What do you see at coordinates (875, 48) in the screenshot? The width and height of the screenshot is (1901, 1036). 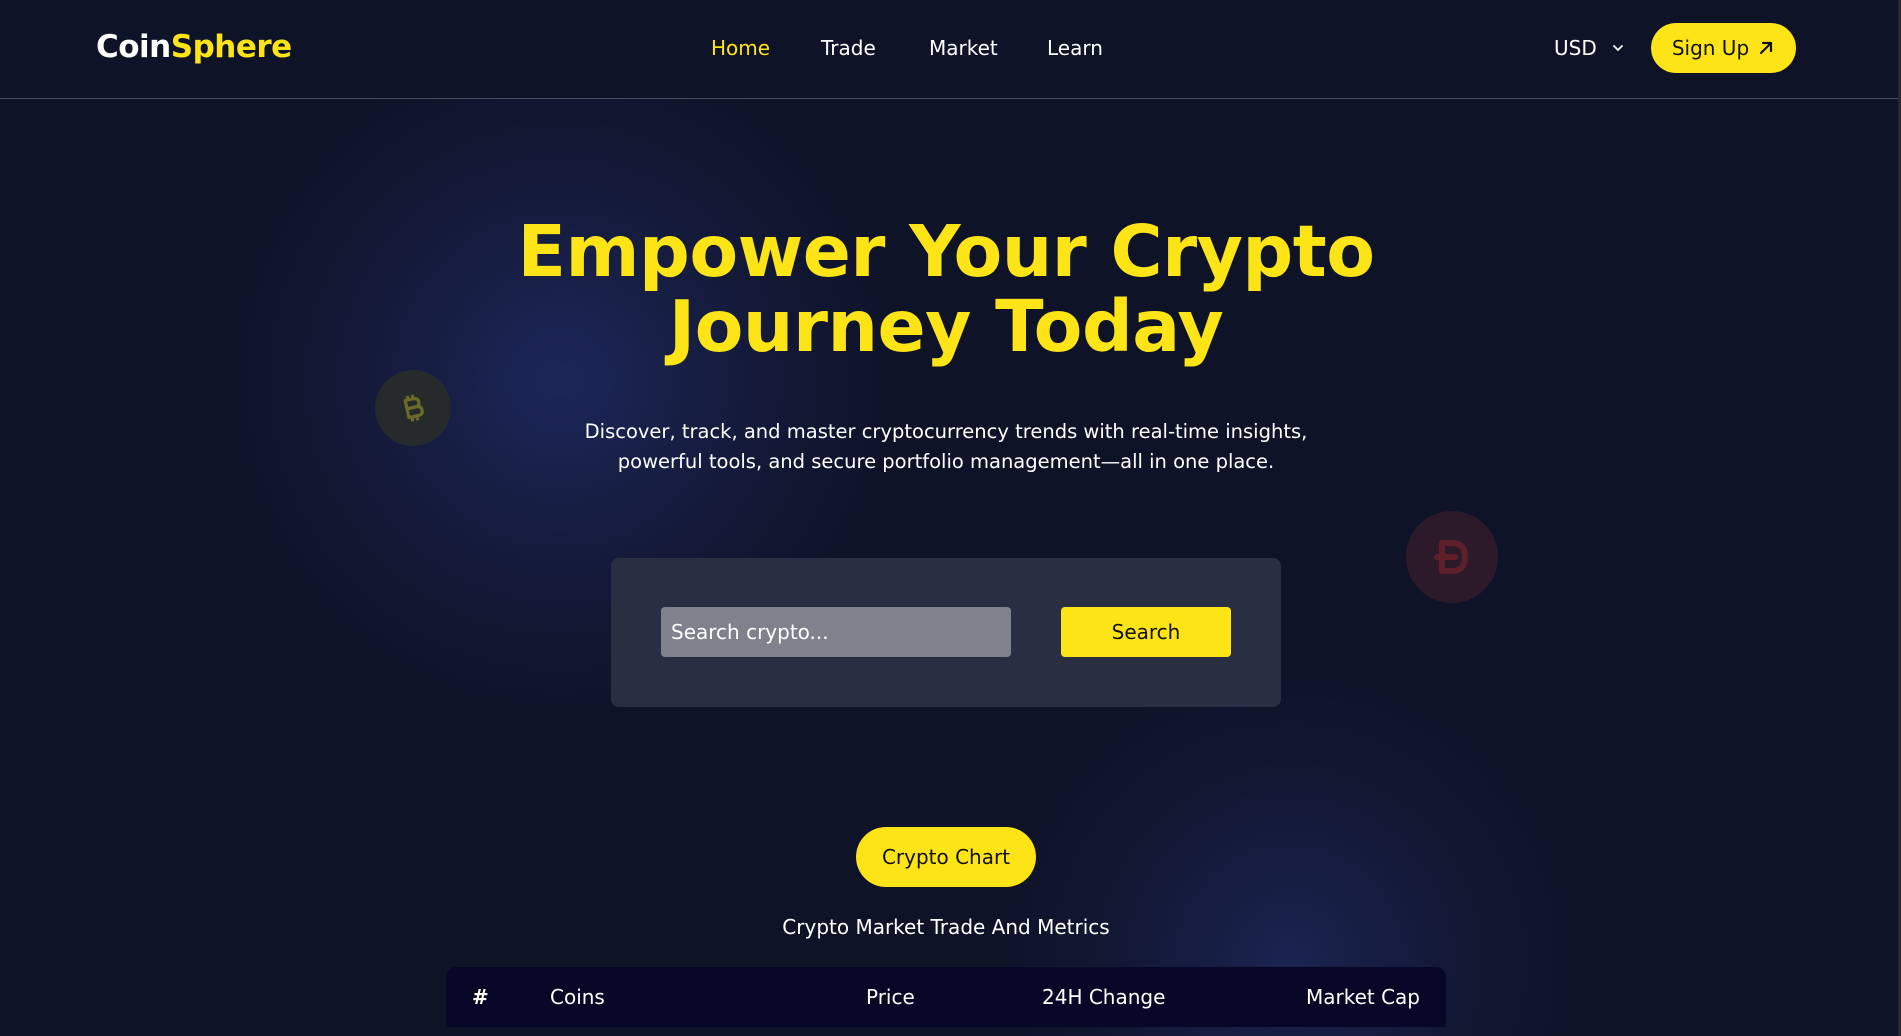 I see `nav-trade: Trade` at bounding box center [875, 48].